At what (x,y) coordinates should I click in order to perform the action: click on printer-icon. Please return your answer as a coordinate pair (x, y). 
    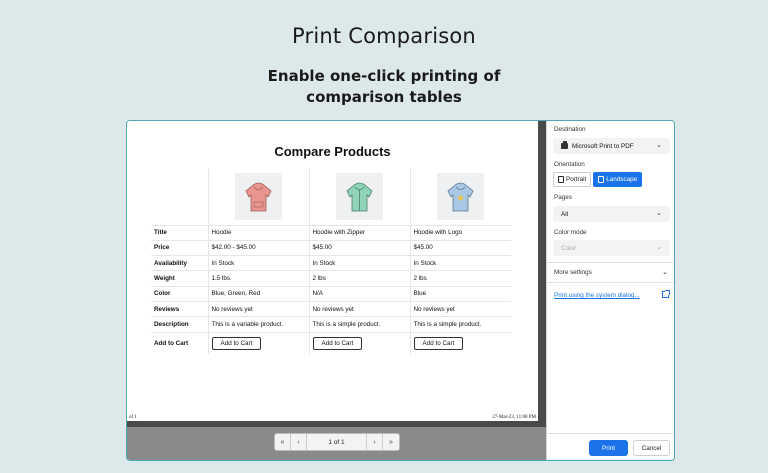
    Looking at the image, I should click on (564, 145).